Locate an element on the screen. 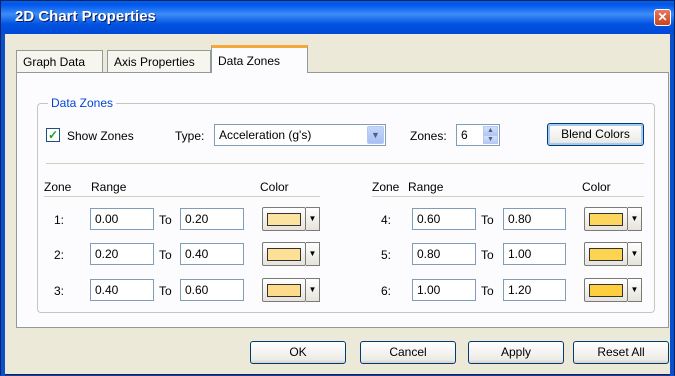  type-label: Type: is located at coordinates (190, 136).